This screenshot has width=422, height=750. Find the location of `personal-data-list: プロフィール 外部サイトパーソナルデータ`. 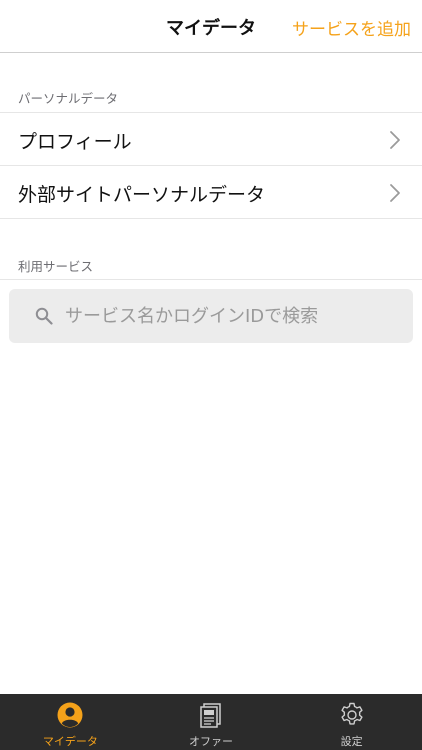

personal-data-list: プロフィール 外部サイトパーソナルデータ is located at coordinates (211, 165).